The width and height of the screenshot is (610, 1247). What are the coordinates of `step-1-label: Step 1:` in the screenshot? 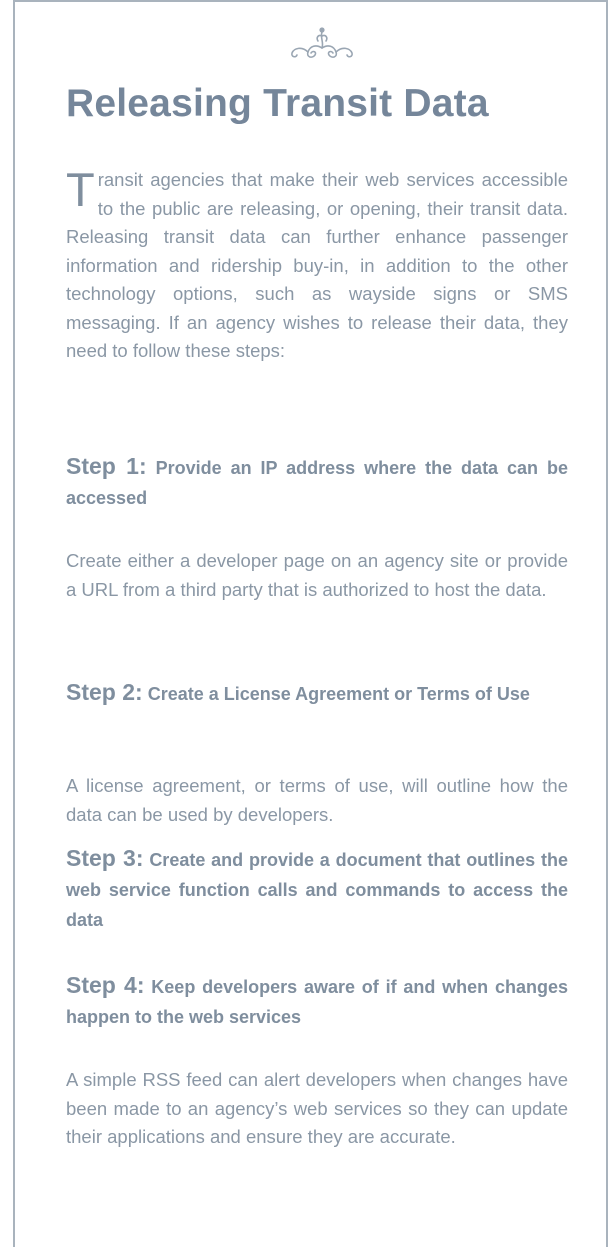 It's located at (106, 466).